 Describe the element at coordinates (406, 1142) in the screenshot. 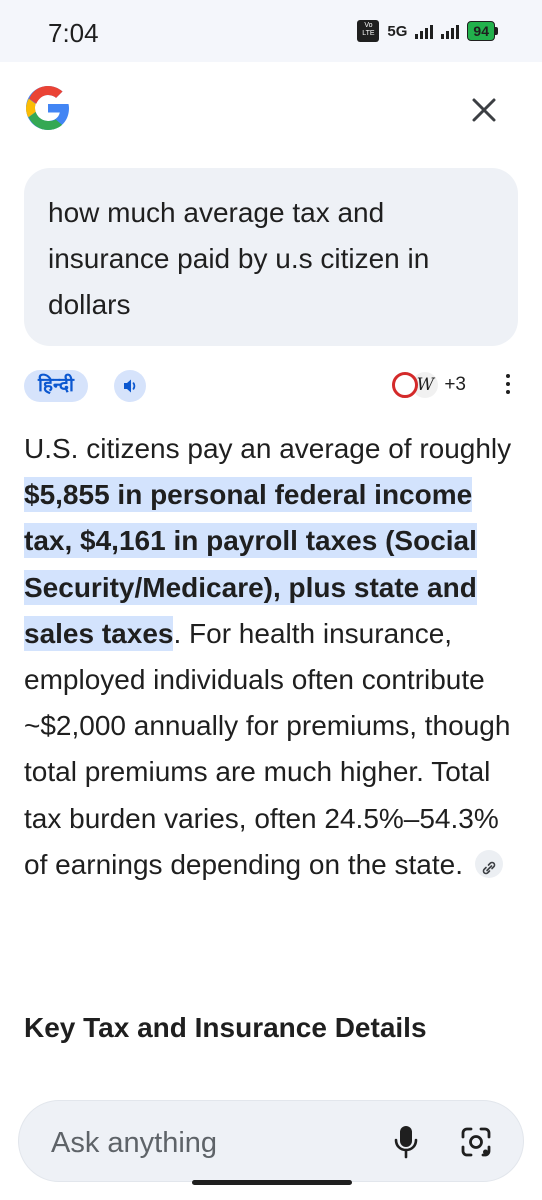

I see `mic-icon` at that location.